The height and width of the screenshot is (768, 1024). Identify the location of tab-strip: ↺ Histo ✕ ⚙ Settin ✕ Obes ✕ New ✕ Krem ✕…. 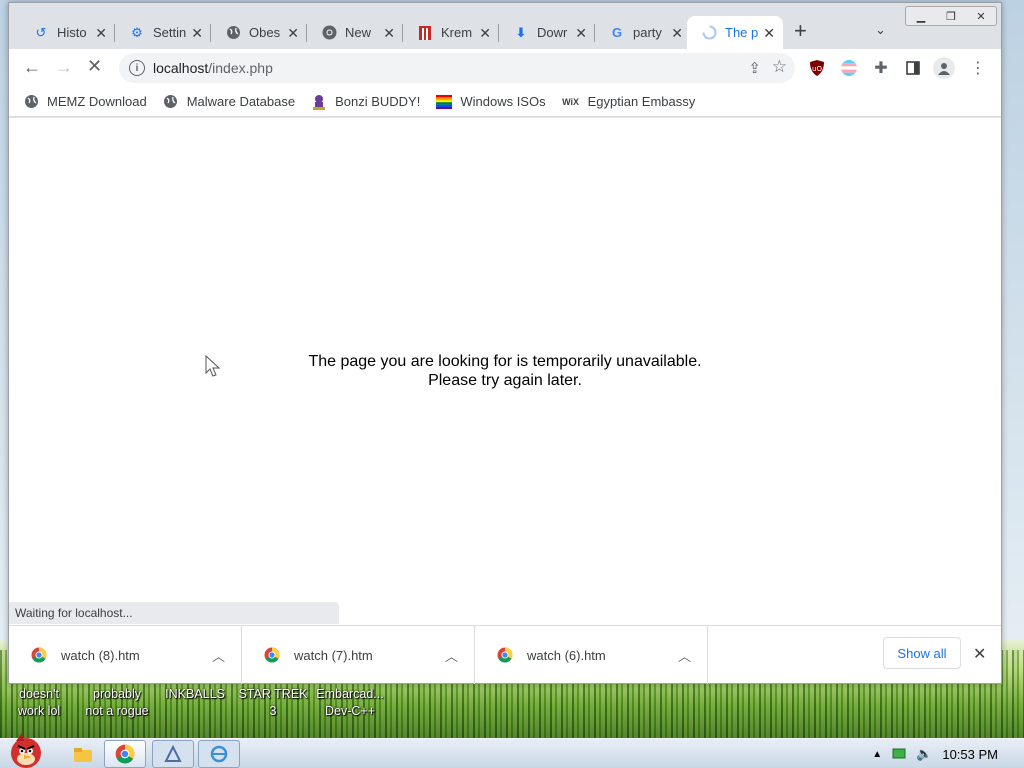
(505, 26).